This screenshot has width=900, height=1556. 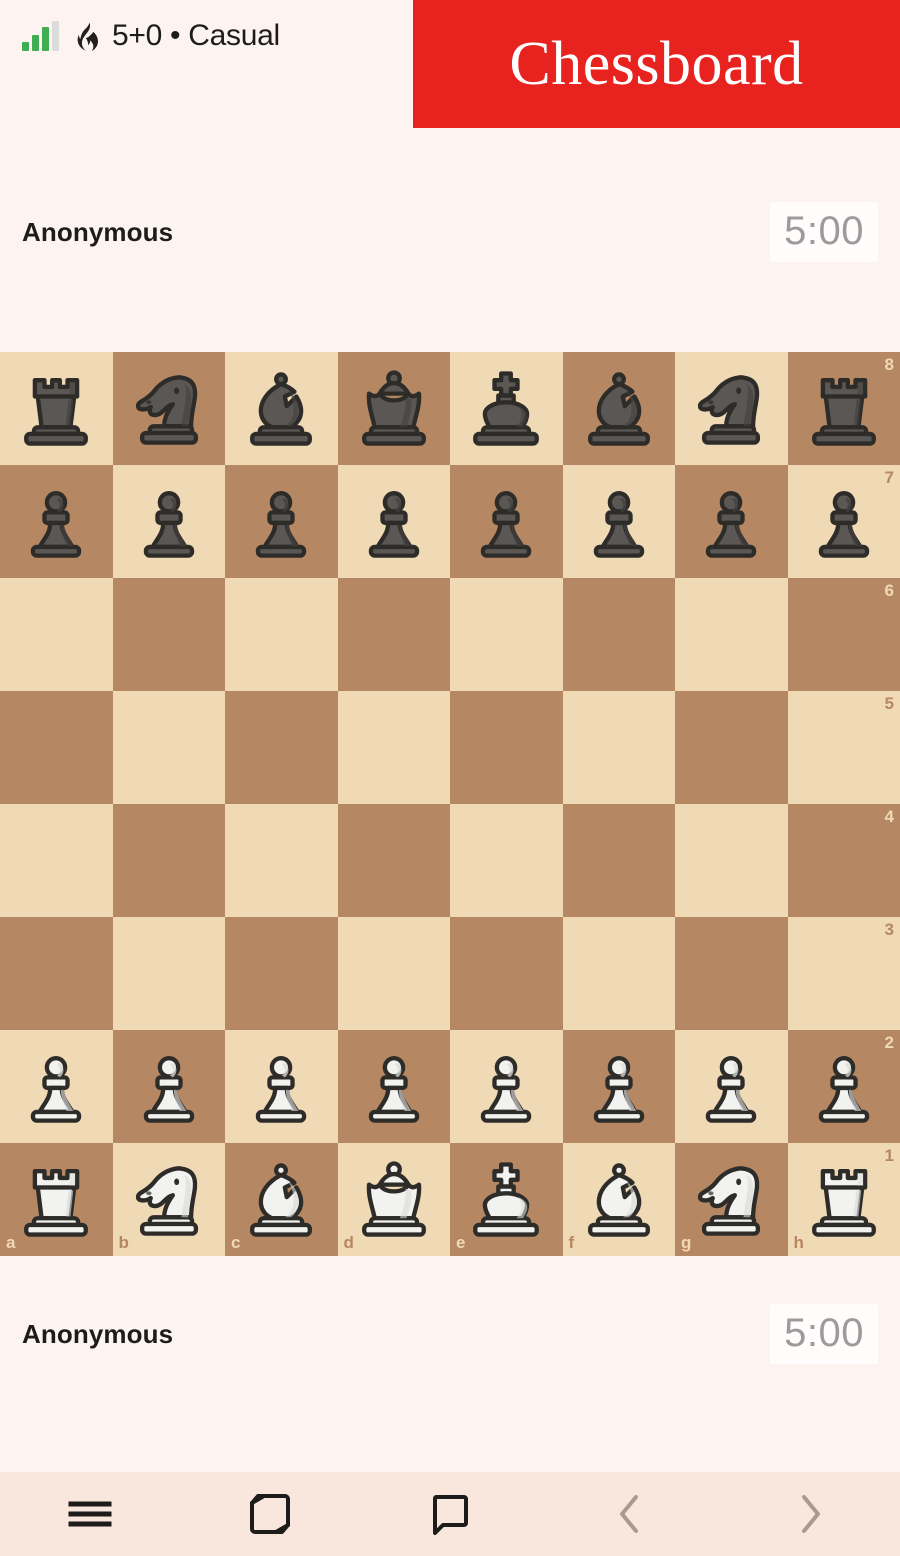 What do you see at coordinates (450, 1514) in the screenshot?
I see `chat-button` at bounding box center [450, 1514].